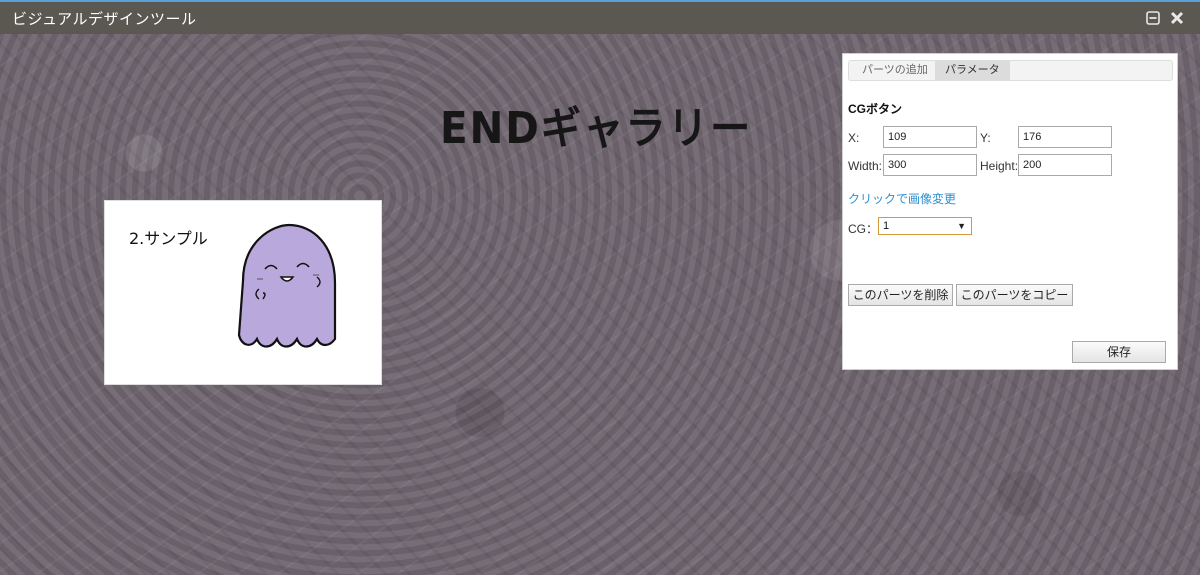  What do you see at coordinates (865, 166) in the screenshot?
I see `width-label: Width:` at bounding box center [865, 166].